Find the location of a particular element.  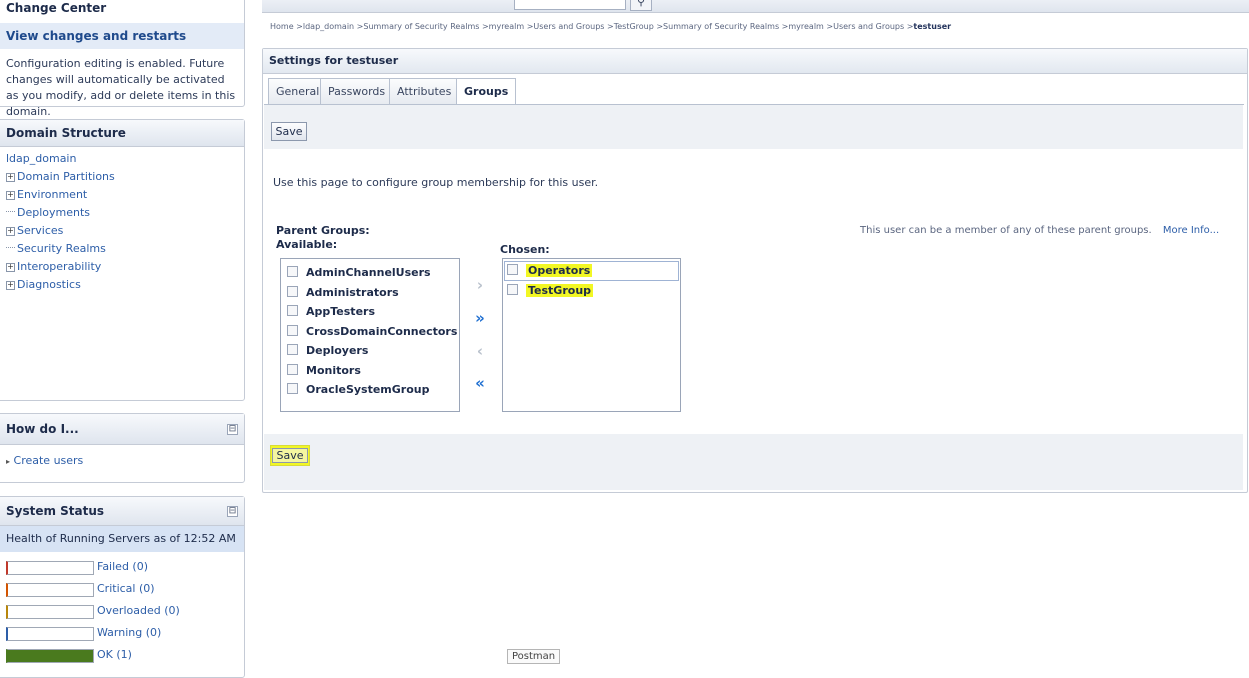

group-name: Administrators is located at coordinates (352, 292).